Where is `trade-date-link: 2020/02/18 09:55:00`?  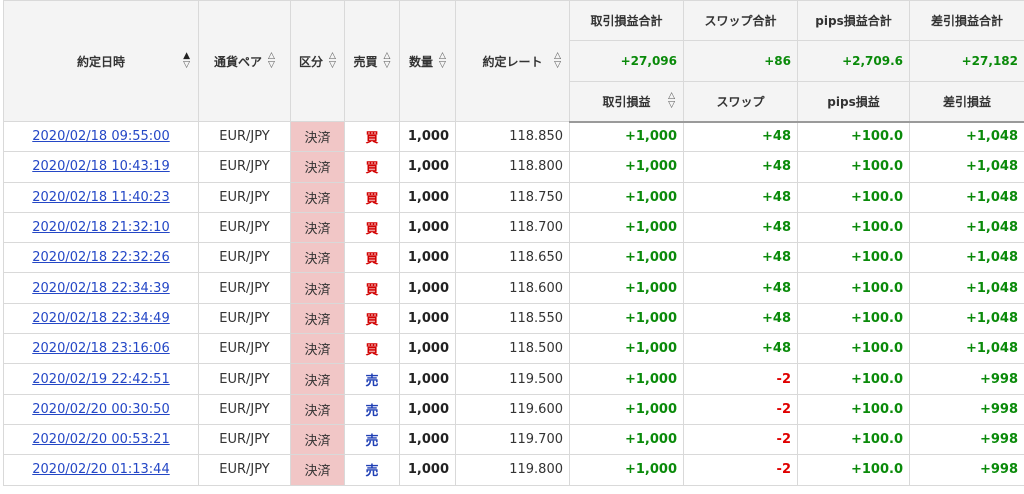 trade-date-link: 2020/02/18 09:55:00 is located at coordinates (100, 136).